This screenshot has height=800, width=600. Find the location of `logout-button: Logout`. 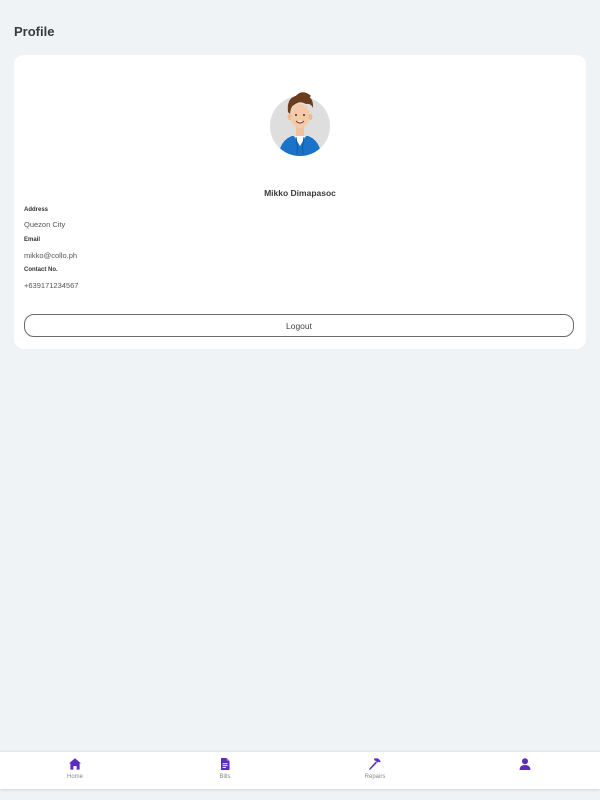

logout-button: Logout is located at coordinates (299, 325).